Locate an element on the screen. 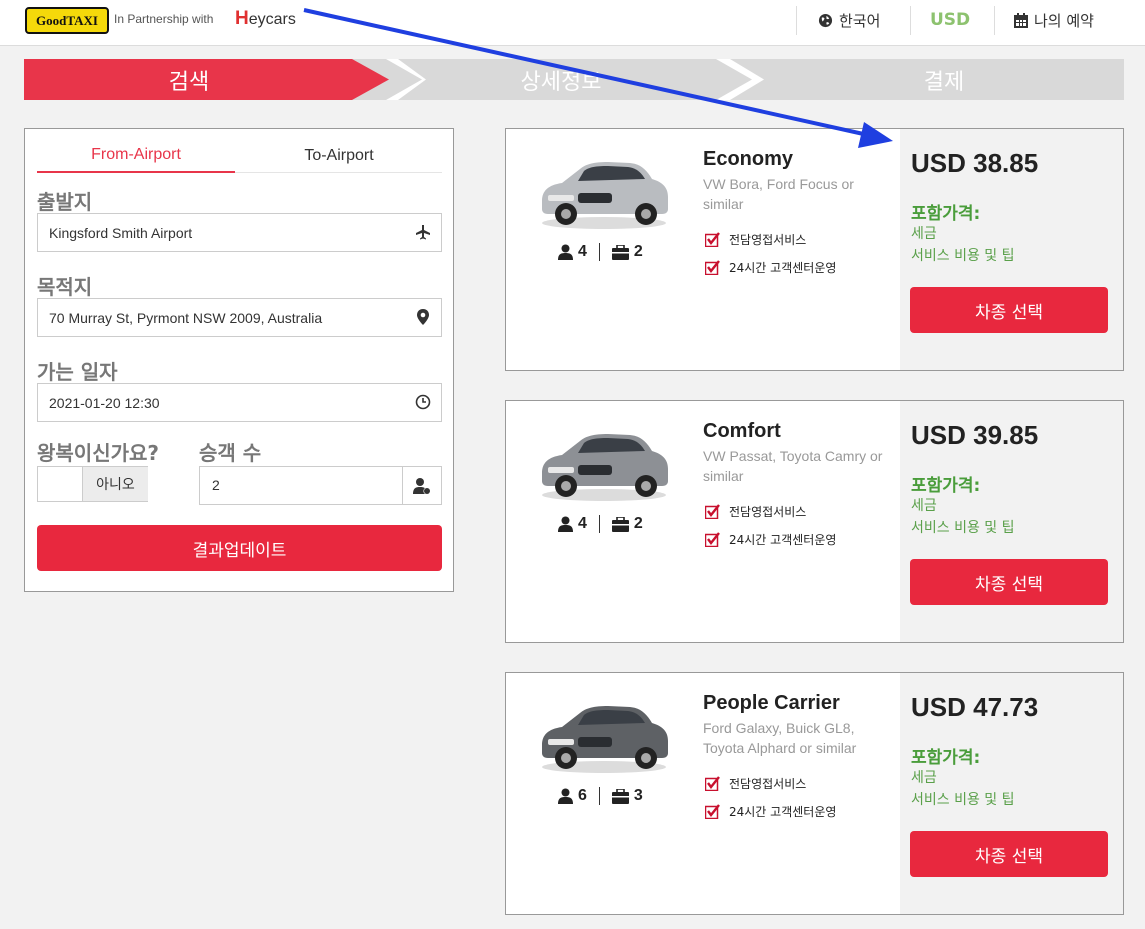 The height and width of the screenshot is (929, 1145). goodtaxi-logo: GoodTAXI is located at coordinates (67, 20).